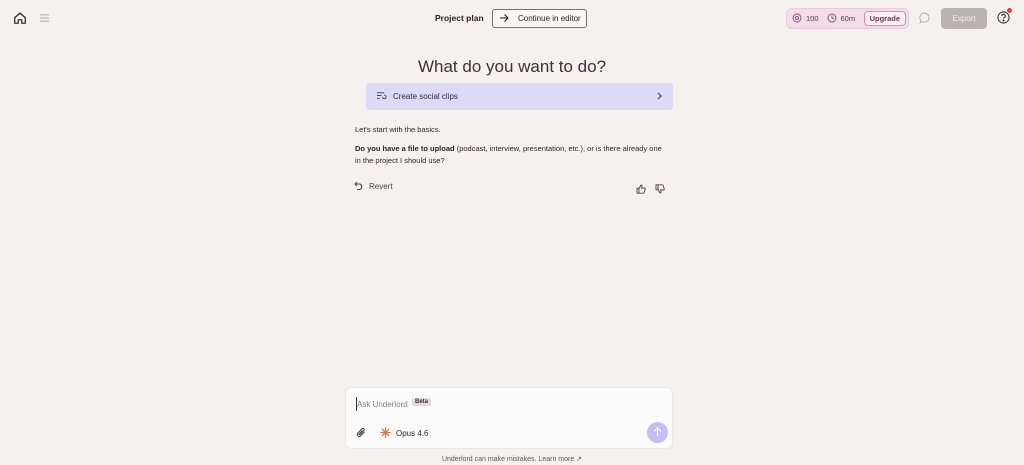  Describe the element at coordinates (381, 97) in the screenshot. I see `clips-icon` at that location.